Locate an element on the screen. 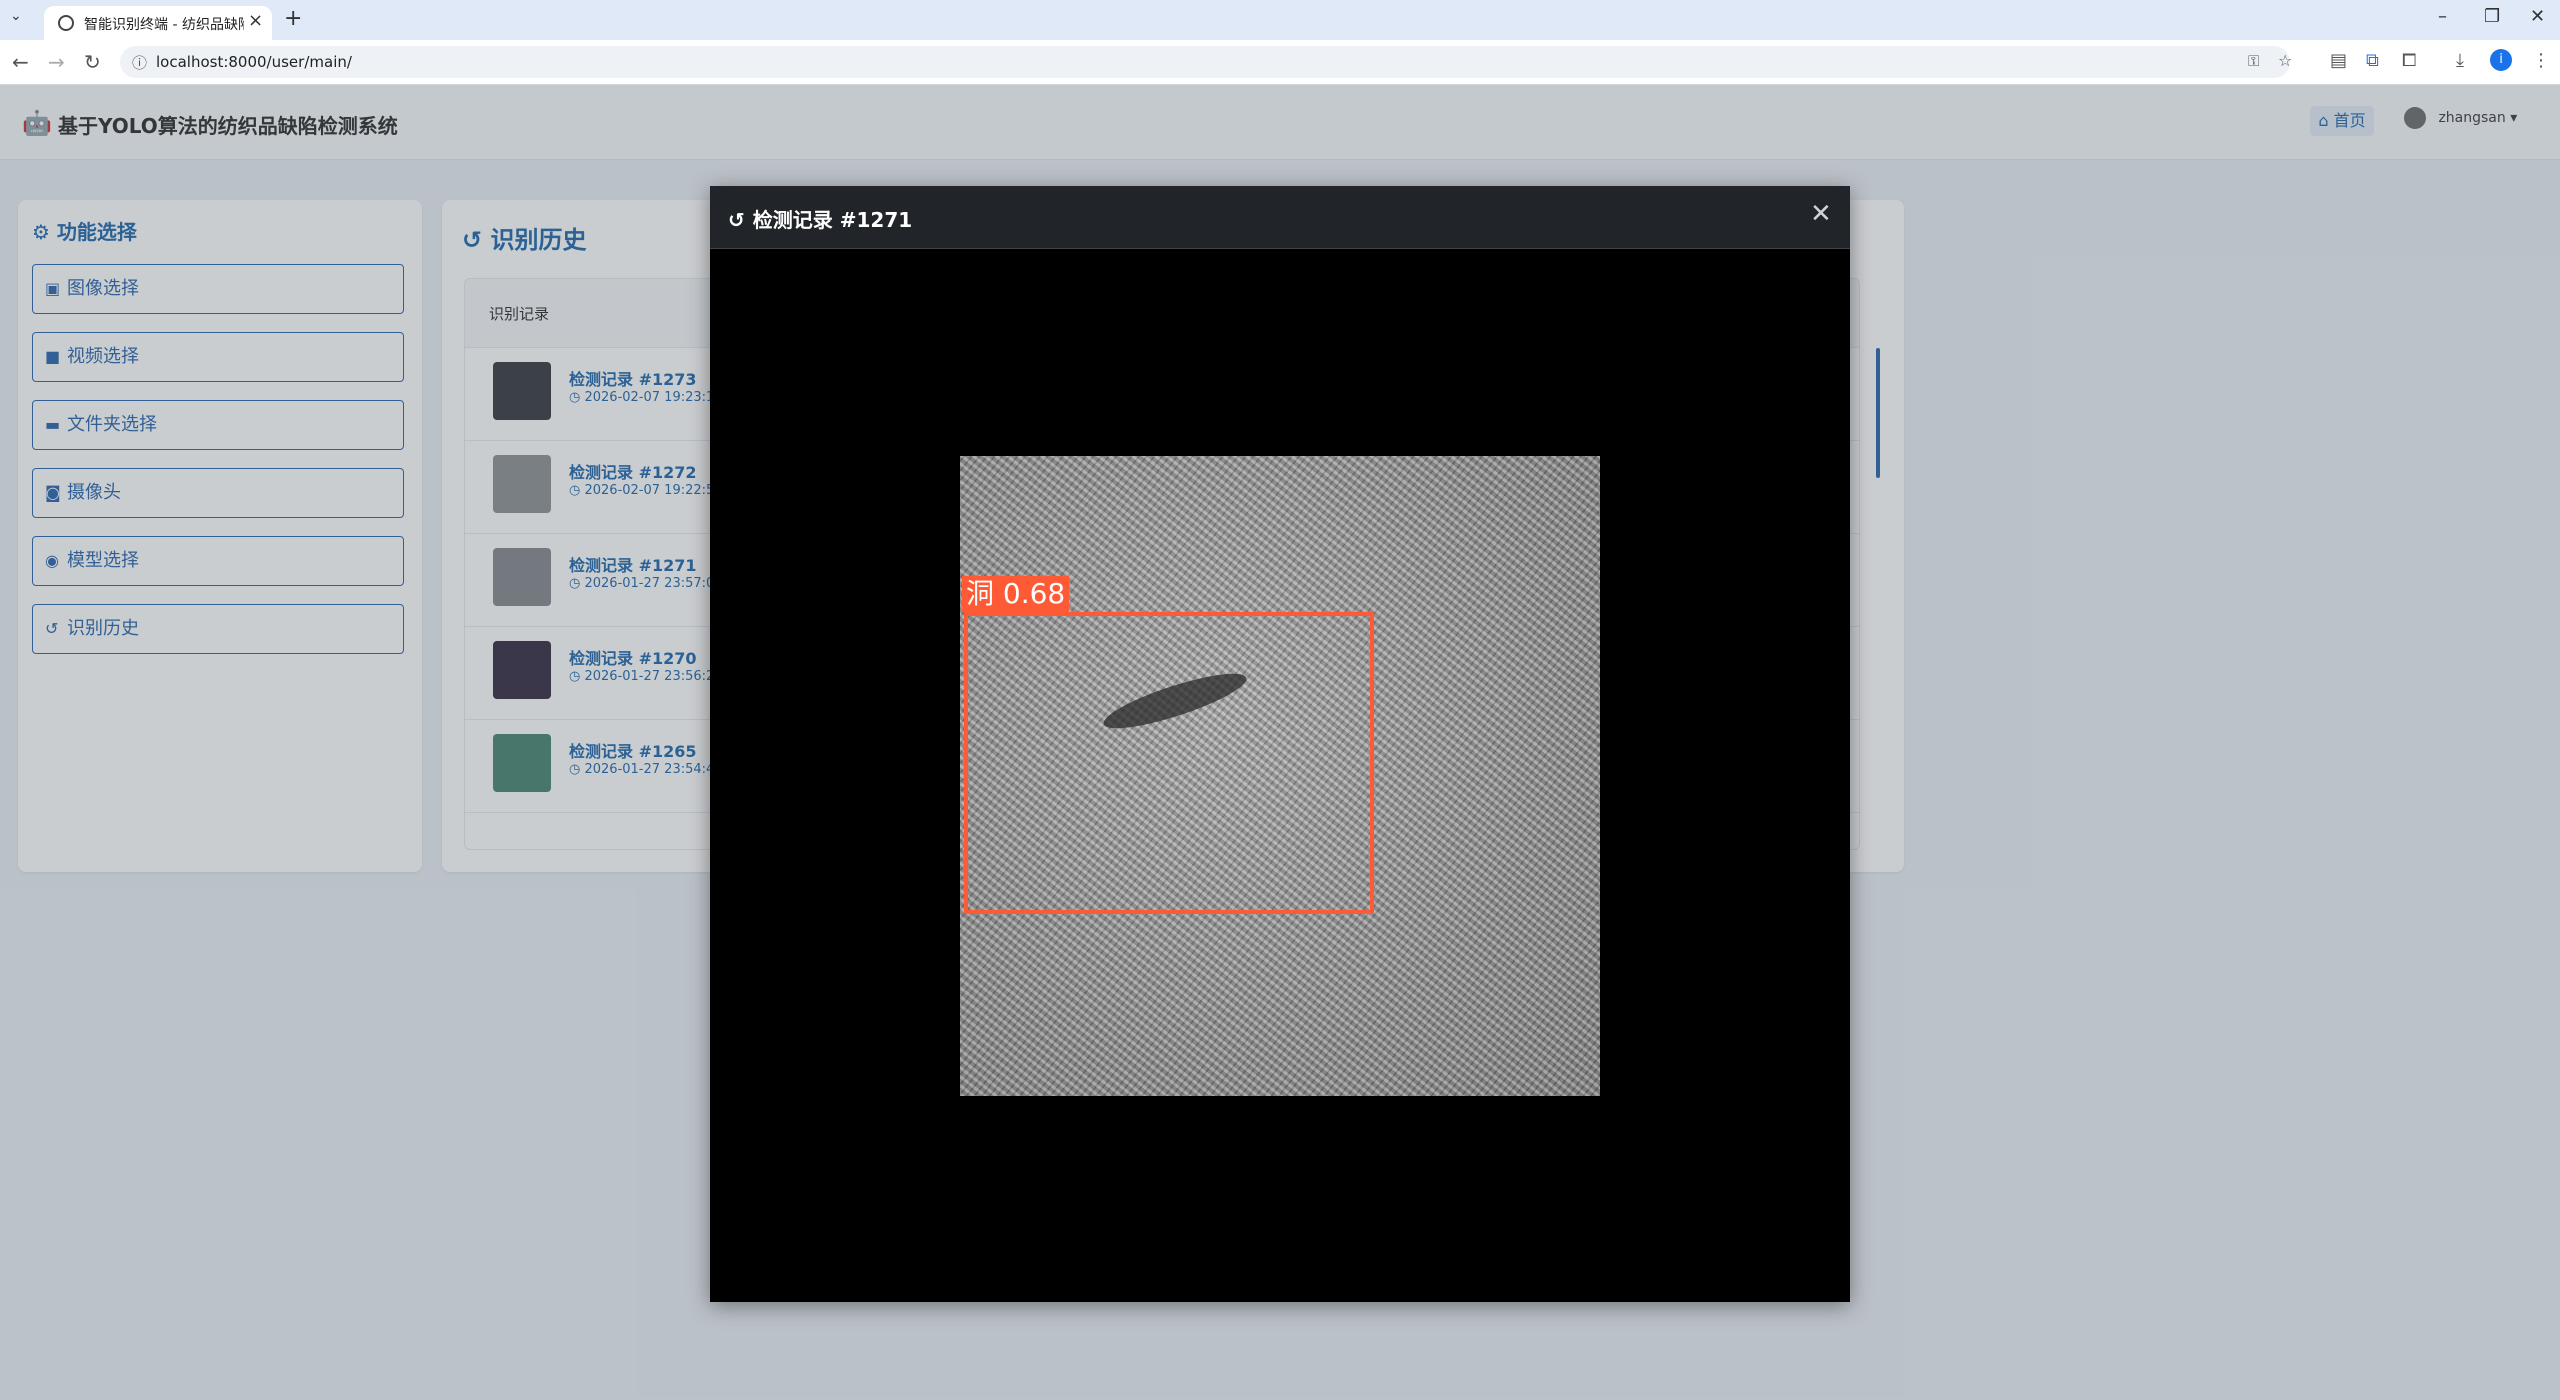 This screenshot has height=1400, width=2560. tab-title: 智能识别终端 - 纺织品缺陷检测 is located at coordinates (164, 25).